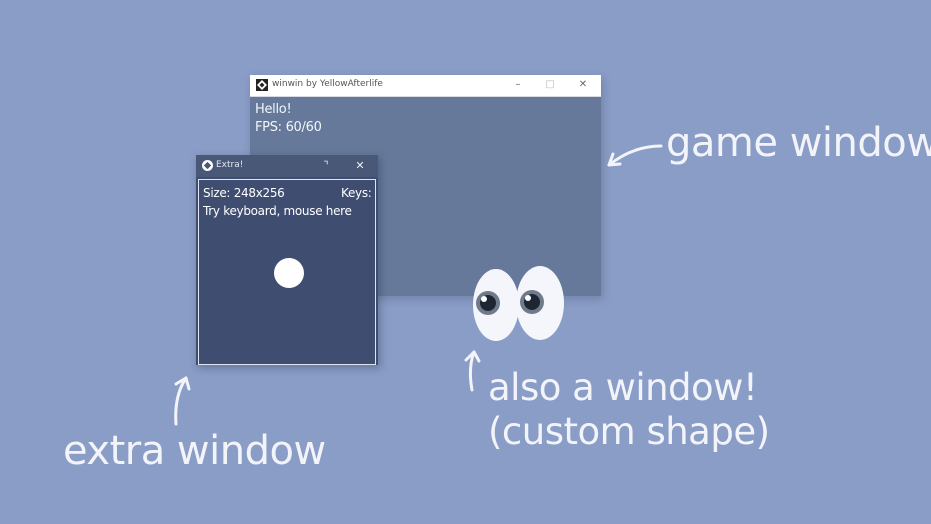 This screenshot has height=524, width=931. What do you see at coordinates (520, 305) in the screenshot?
I see `eyes-icon` at bounding box center [520, 305].